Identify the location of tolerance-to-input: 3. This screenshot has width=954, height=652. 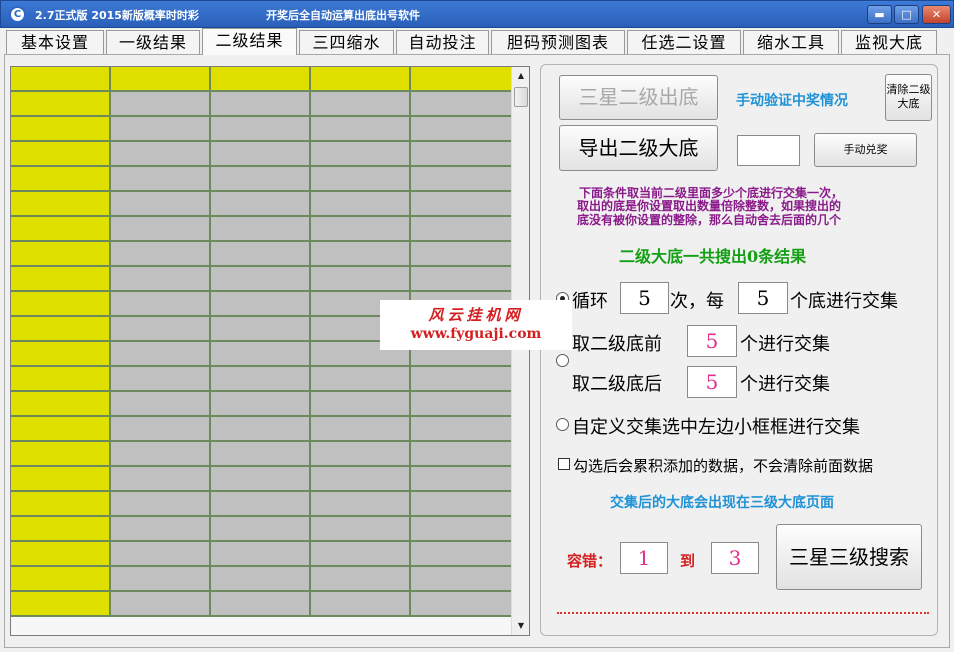
(735, 558).